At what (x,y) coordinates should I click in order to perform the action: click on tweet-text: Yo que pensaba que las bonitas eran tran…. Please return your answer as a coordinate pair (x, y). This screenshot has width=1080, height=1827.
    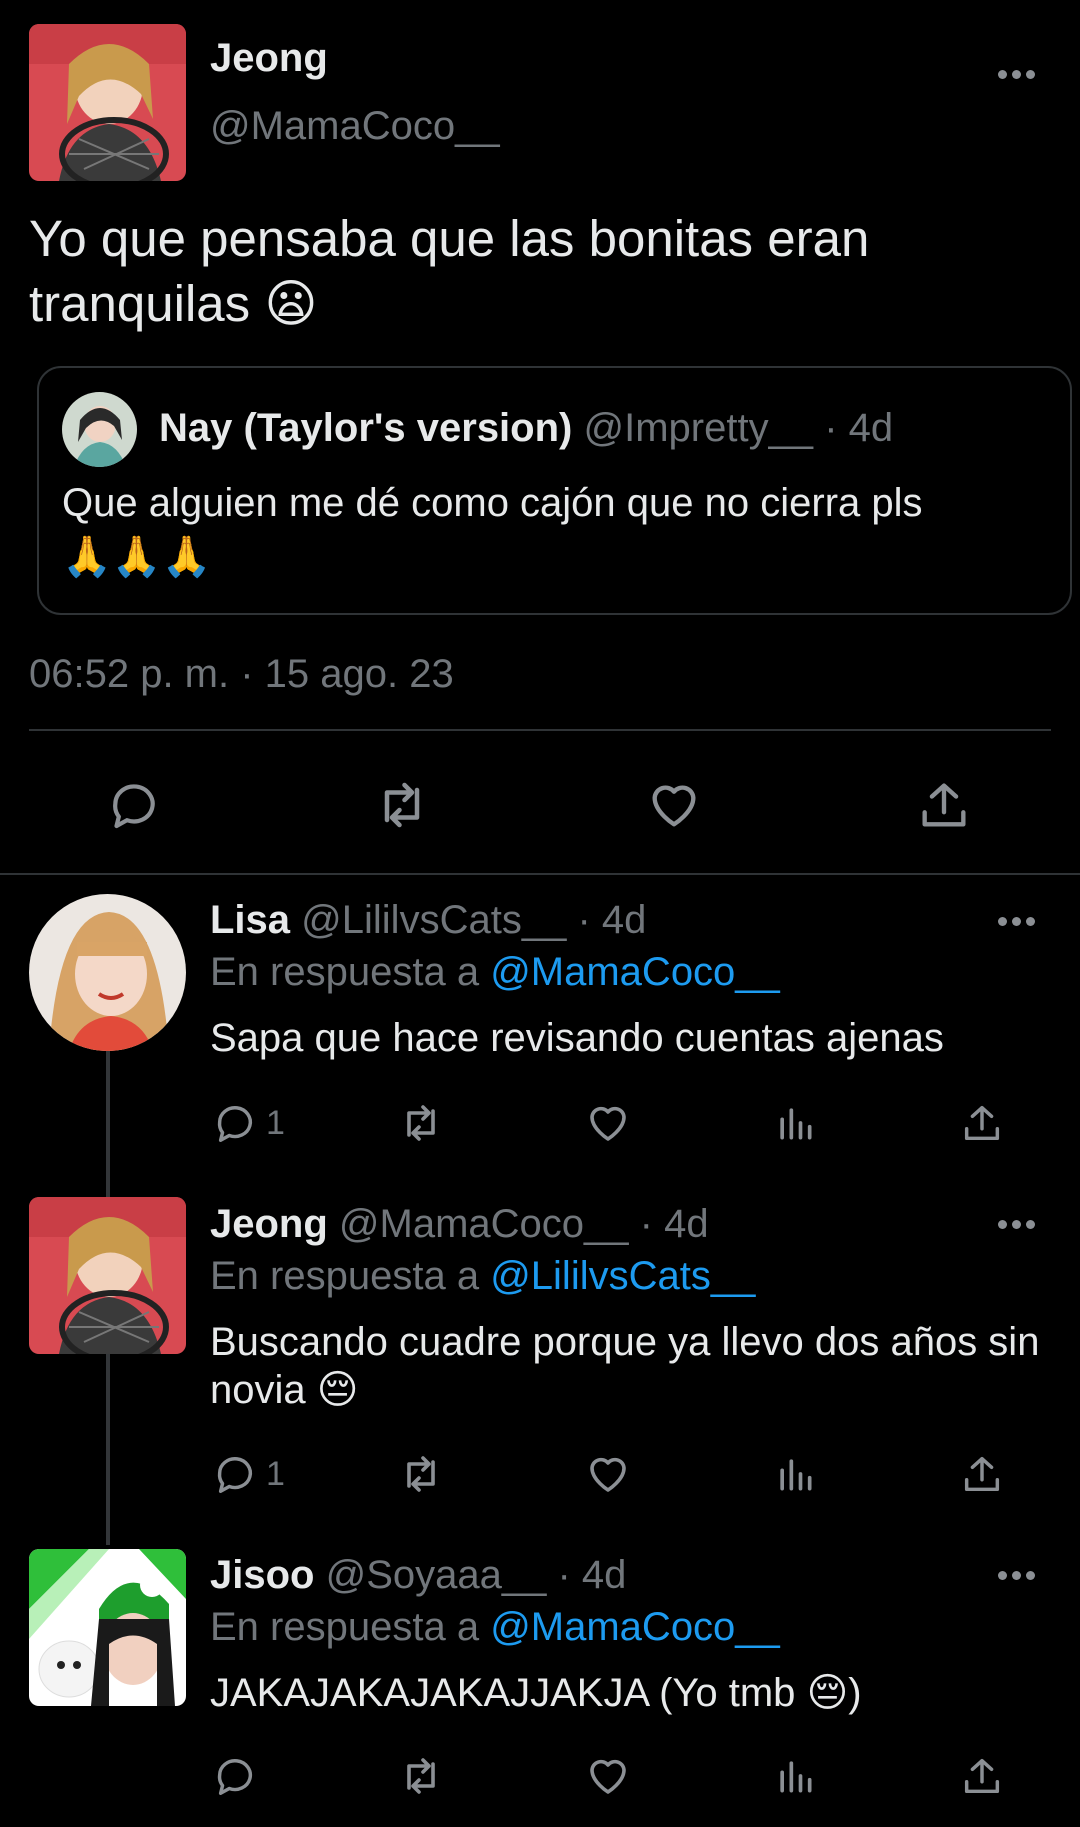
    Looking at the image, I should click on (529, 271).